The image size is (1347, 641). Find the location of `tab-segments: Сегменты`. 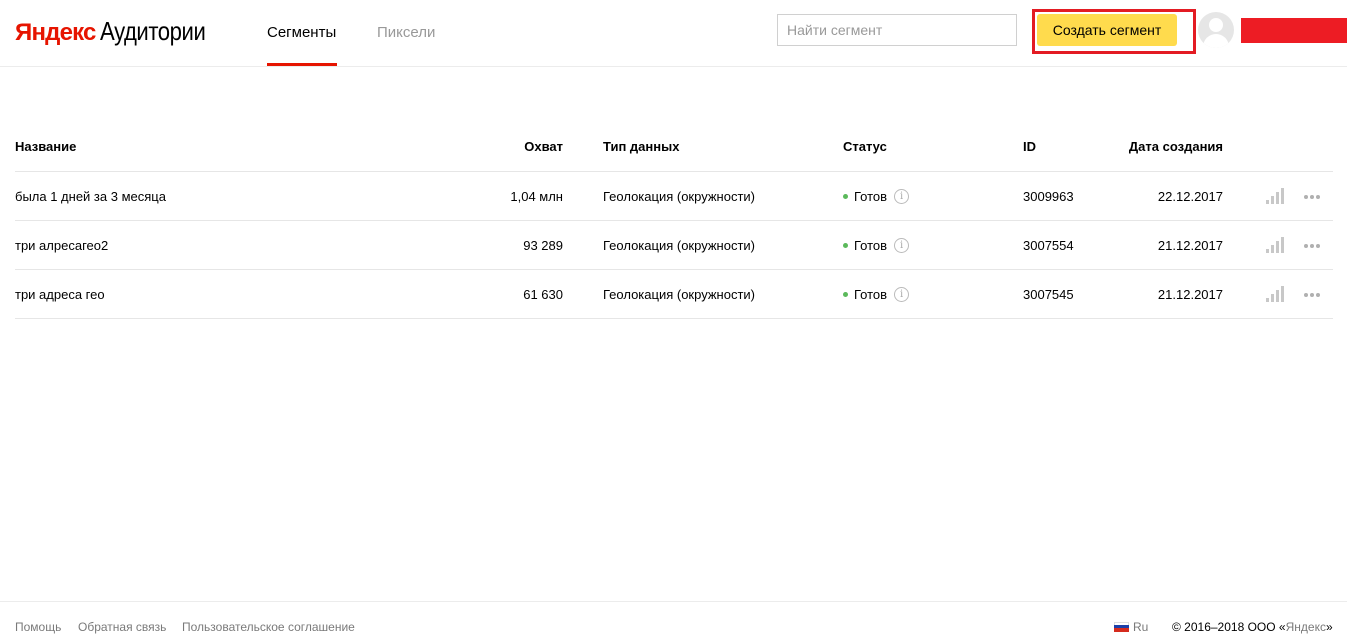

tab-segments: Сегменты is located at coordinates (301, 33).